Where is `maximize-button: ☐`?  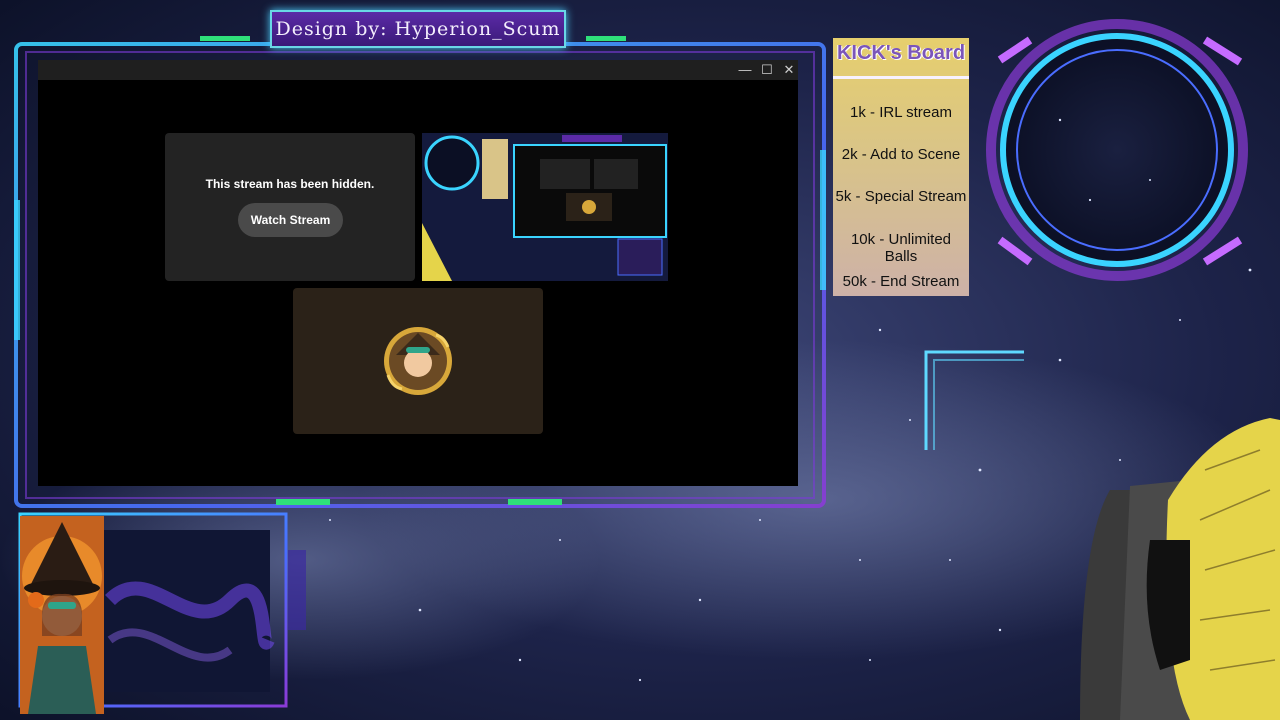
maximize-button: ☐ is located at coordinates (767, 70).